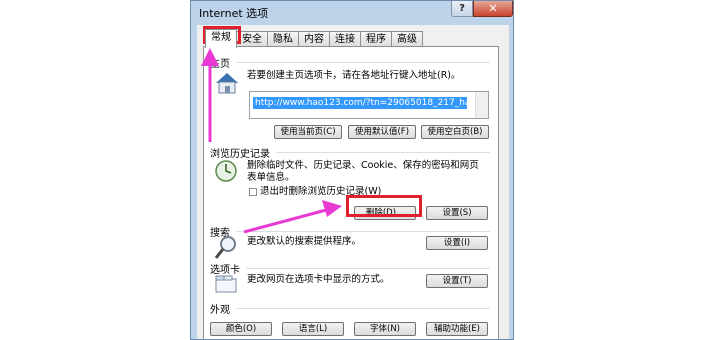 The width and height of the screenshot is (705, 340). What do you see at coordinates (221, 38) in the screenshot?
I see `tab-general: 常规` at bounding box center [221, 38].